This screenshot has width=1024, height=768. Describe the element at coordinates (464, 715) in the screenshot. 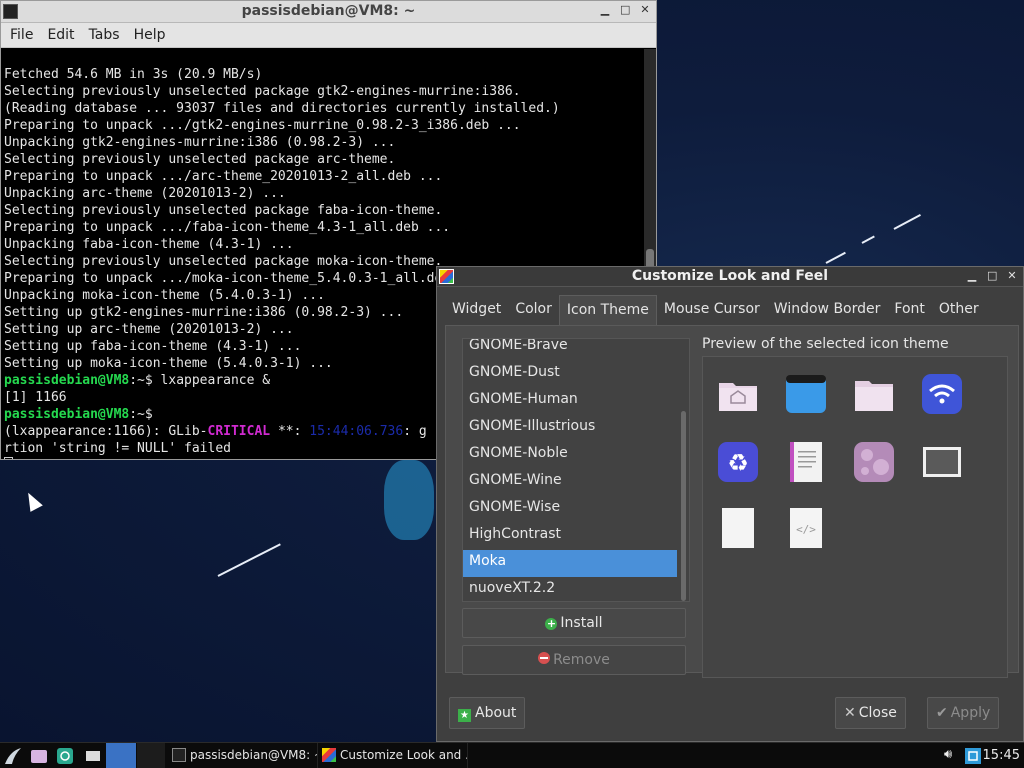

I see `star-icon: ★` at that location.